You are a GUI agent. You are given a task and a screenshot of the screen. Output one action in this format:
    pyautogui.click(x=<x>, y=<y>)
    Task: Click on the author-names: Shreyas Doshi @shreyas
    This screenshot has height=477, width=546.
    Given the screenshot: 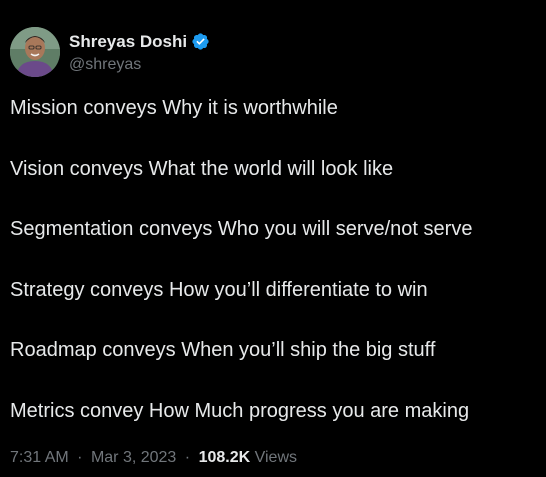 What is the action you would take?
    pyautogui.click(x=139, y=52)
    